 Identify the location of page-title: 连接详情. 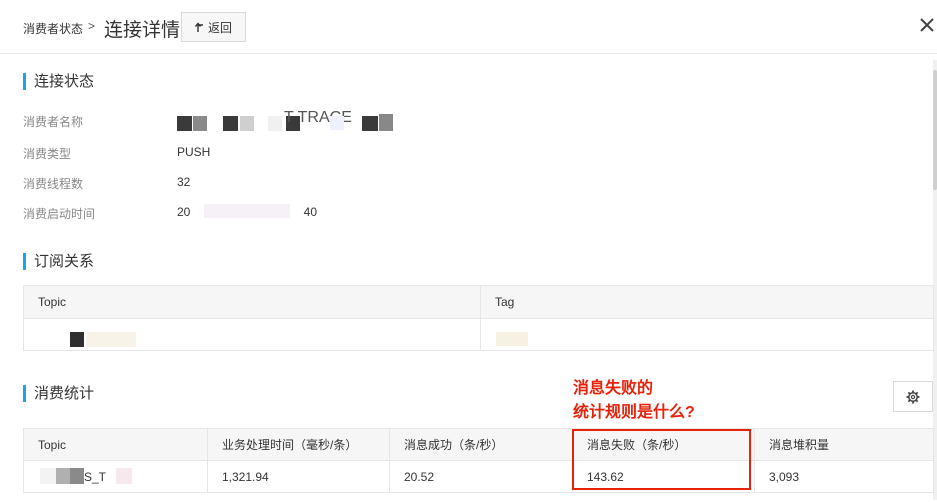
(142, 30).